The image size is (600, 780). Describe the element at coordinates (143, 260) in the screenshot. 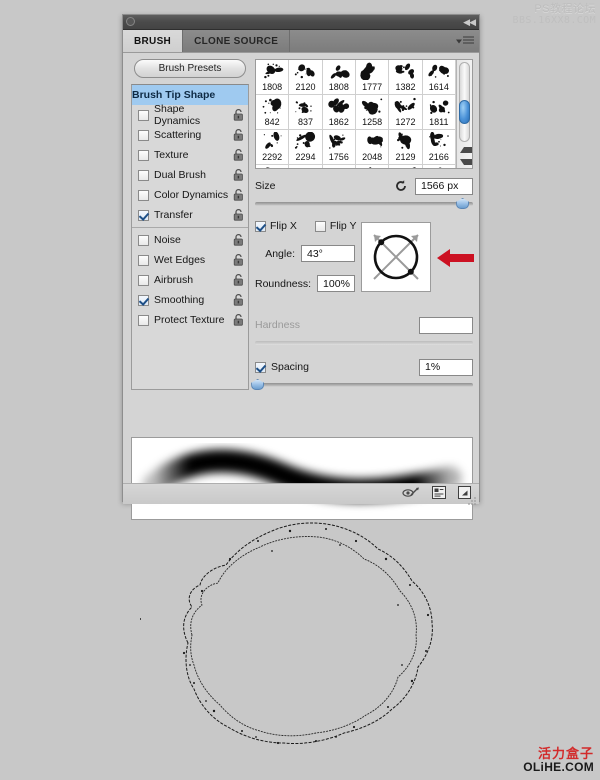

I see `checkbox-wet-edges` at that location.